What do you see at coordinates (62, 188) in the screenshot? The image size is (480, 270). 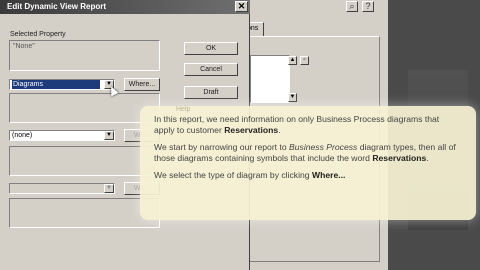 I see `property-select-3: ▼` at bounding box center [62, 188].